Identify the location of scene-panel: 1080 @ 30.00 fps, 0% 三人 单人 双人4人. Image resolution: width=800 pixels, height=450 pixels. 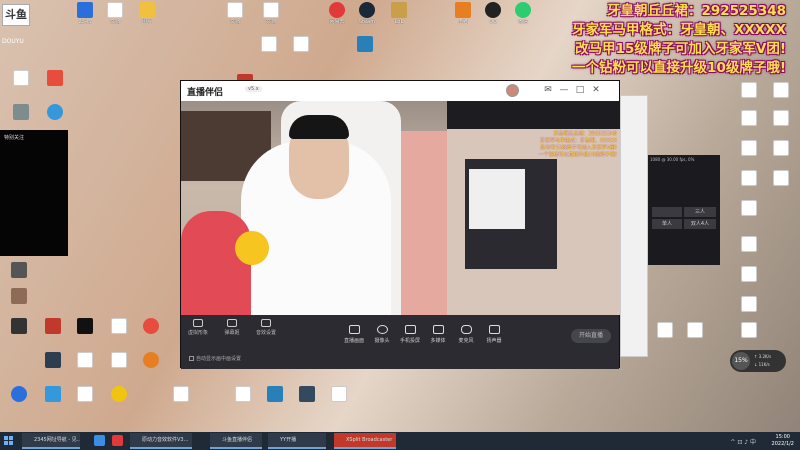
(684, 210).